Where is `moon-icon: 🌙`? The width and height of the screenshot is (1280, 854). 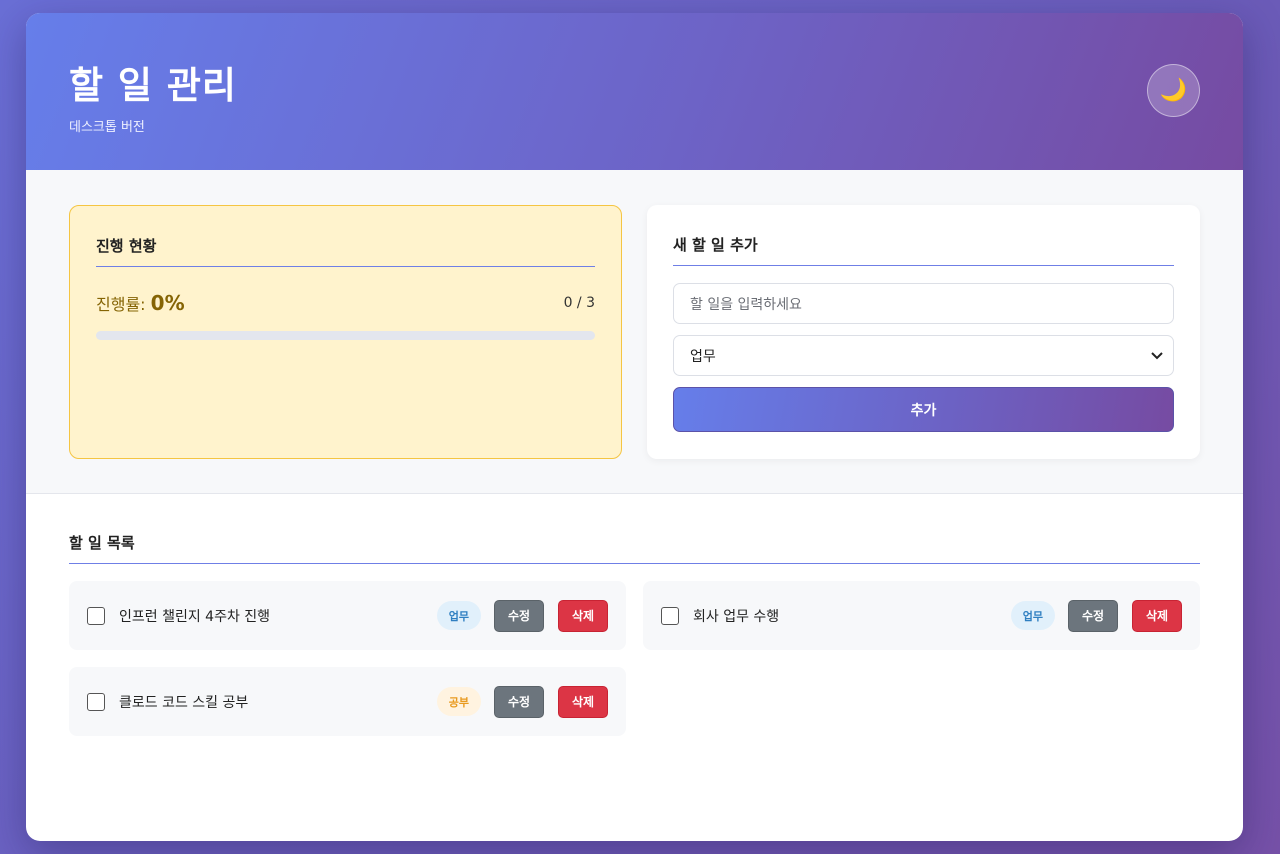
moon-icon: 🌙 is located at coordinates (1173, 90).